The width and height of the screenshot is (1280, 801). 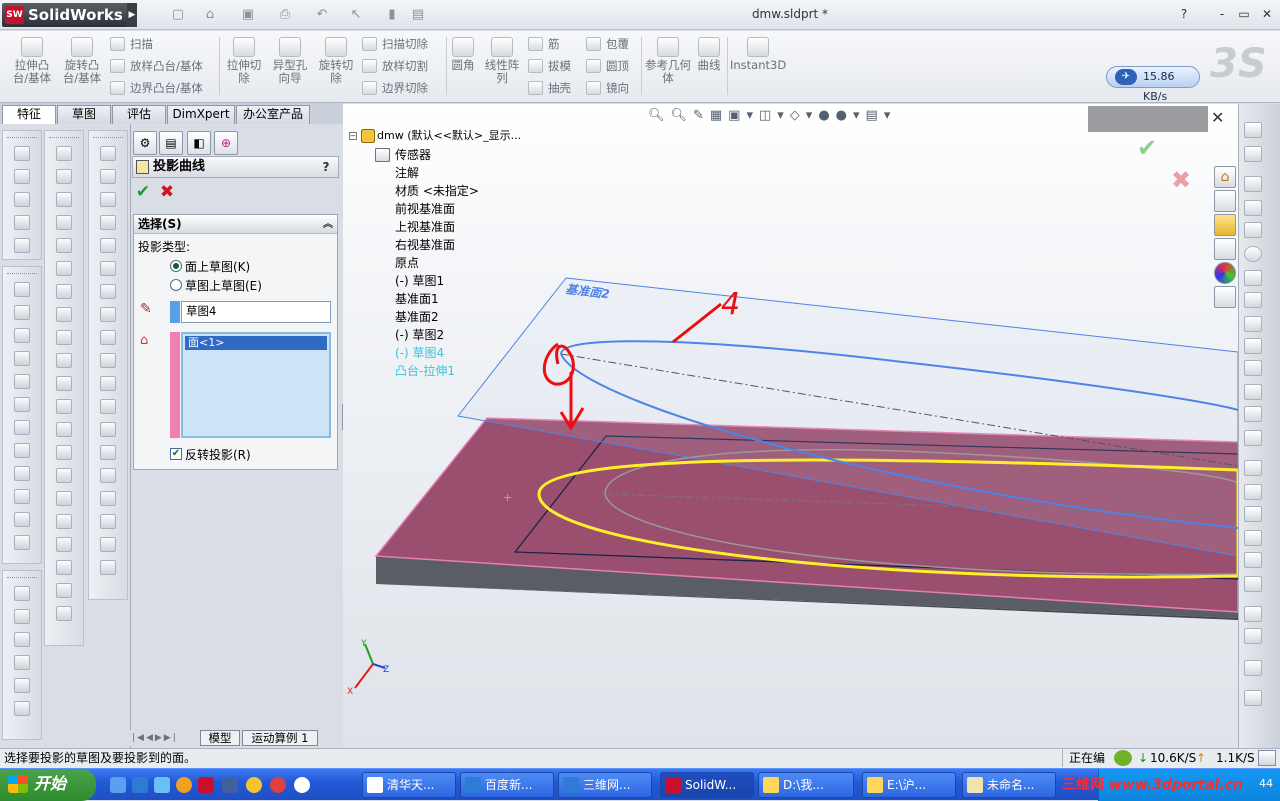 I want to click on revolve-boss-button: 旋转凸台/基体, so click(x=82, y=61).